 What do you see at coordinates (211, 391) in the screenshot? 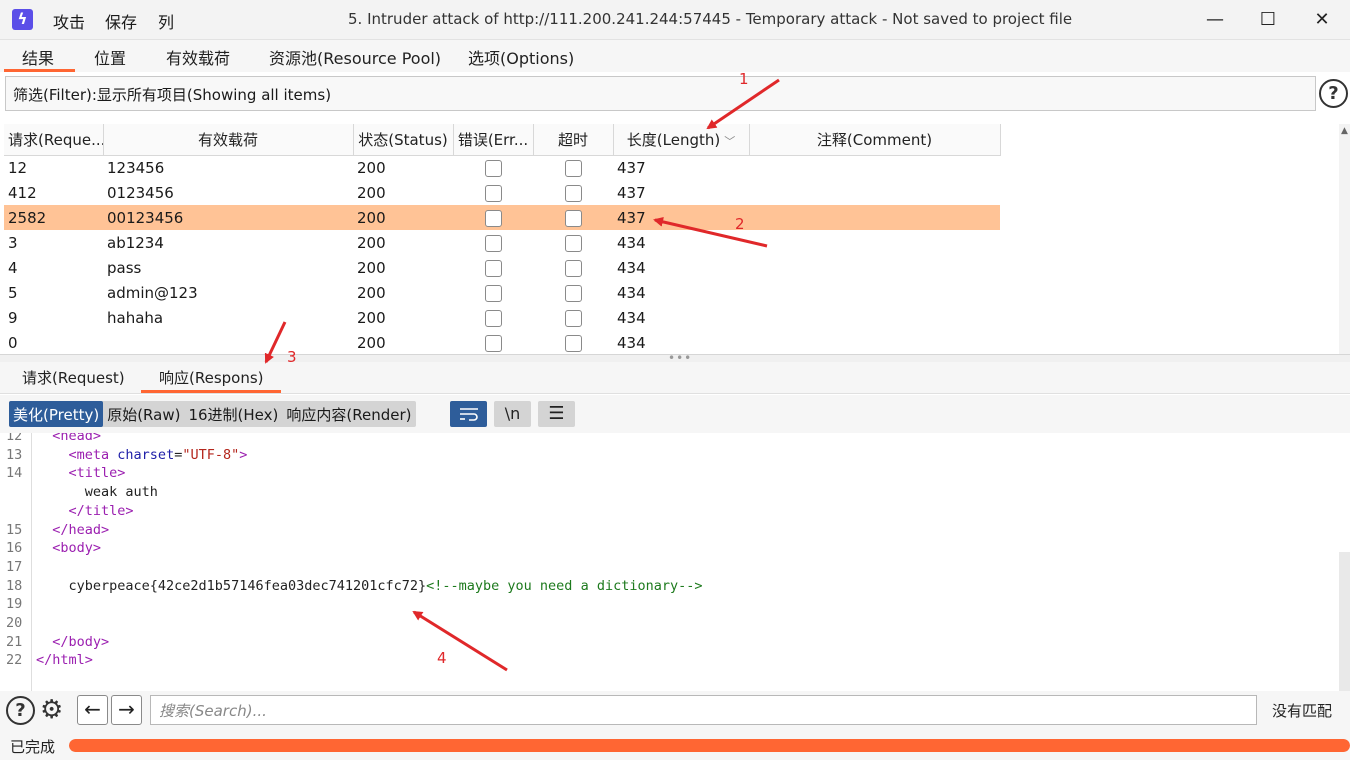
I see `active-message-tab-indicator` at bounding box center [211, 391].